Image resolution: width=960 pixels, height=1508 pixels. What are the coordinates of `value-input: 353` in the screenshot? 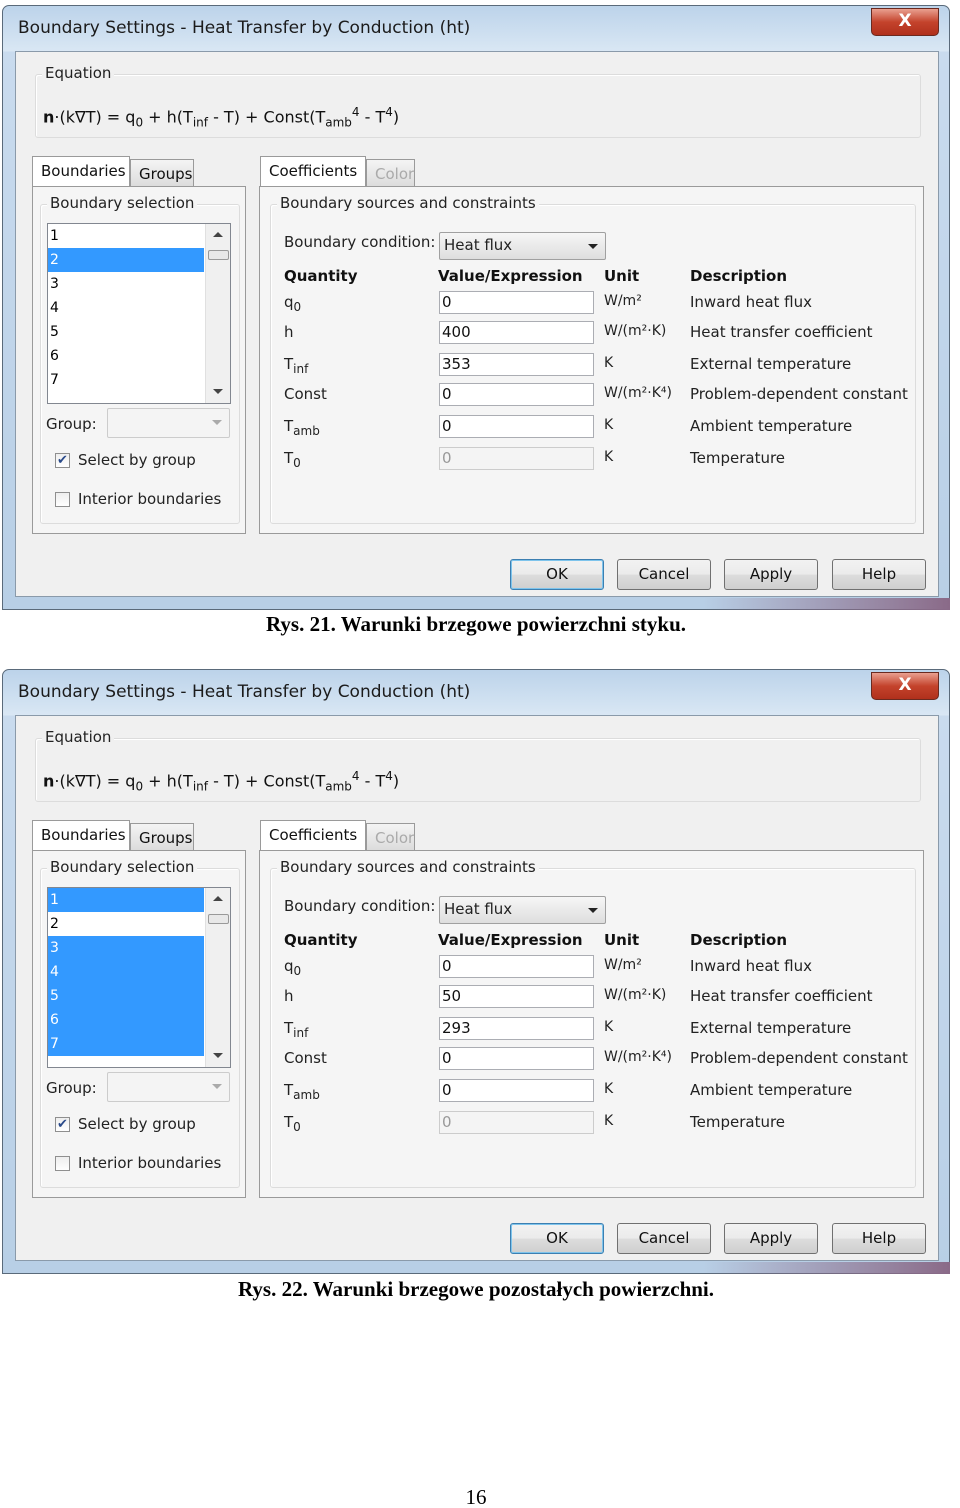 It's located at (516, 364).